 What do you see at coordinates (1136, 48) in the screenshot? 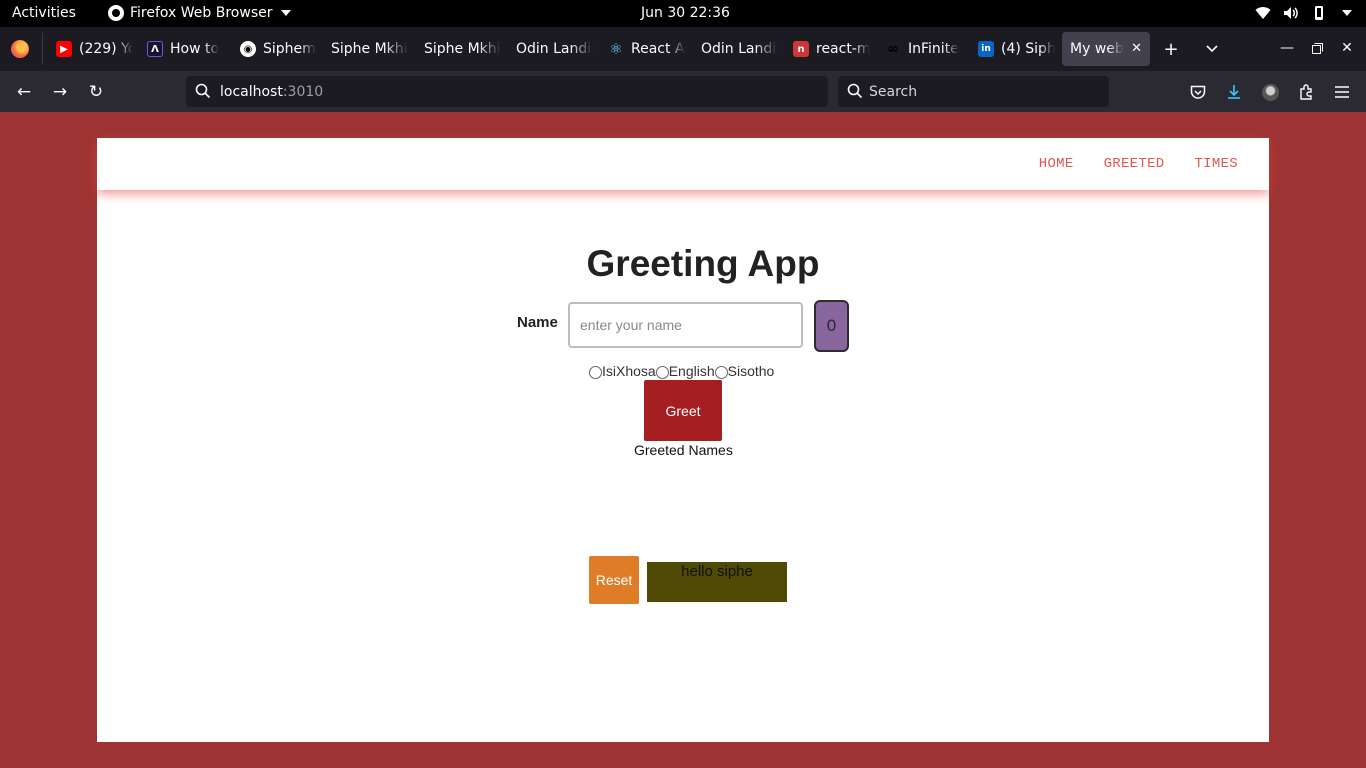
I see `close-tab-icon: ✕` at bounding box center [1136, 48].